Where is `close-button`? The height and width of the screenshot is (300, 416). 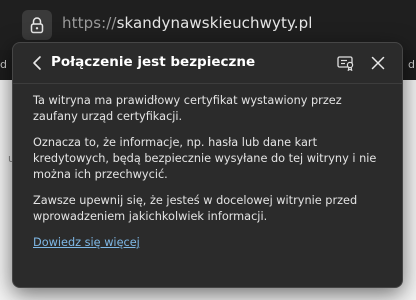 close-button is located at coordinates (378, 63).